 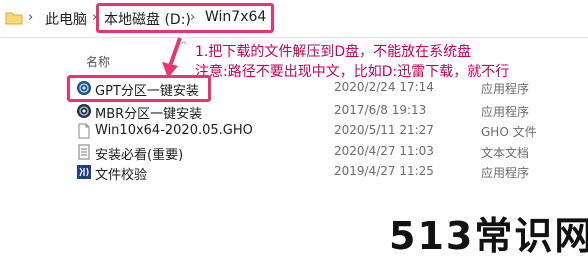 I want to click on file-row: 安装必看(重要) 2020/4/27 11:03 文本文档, so click(x=329, y=152).